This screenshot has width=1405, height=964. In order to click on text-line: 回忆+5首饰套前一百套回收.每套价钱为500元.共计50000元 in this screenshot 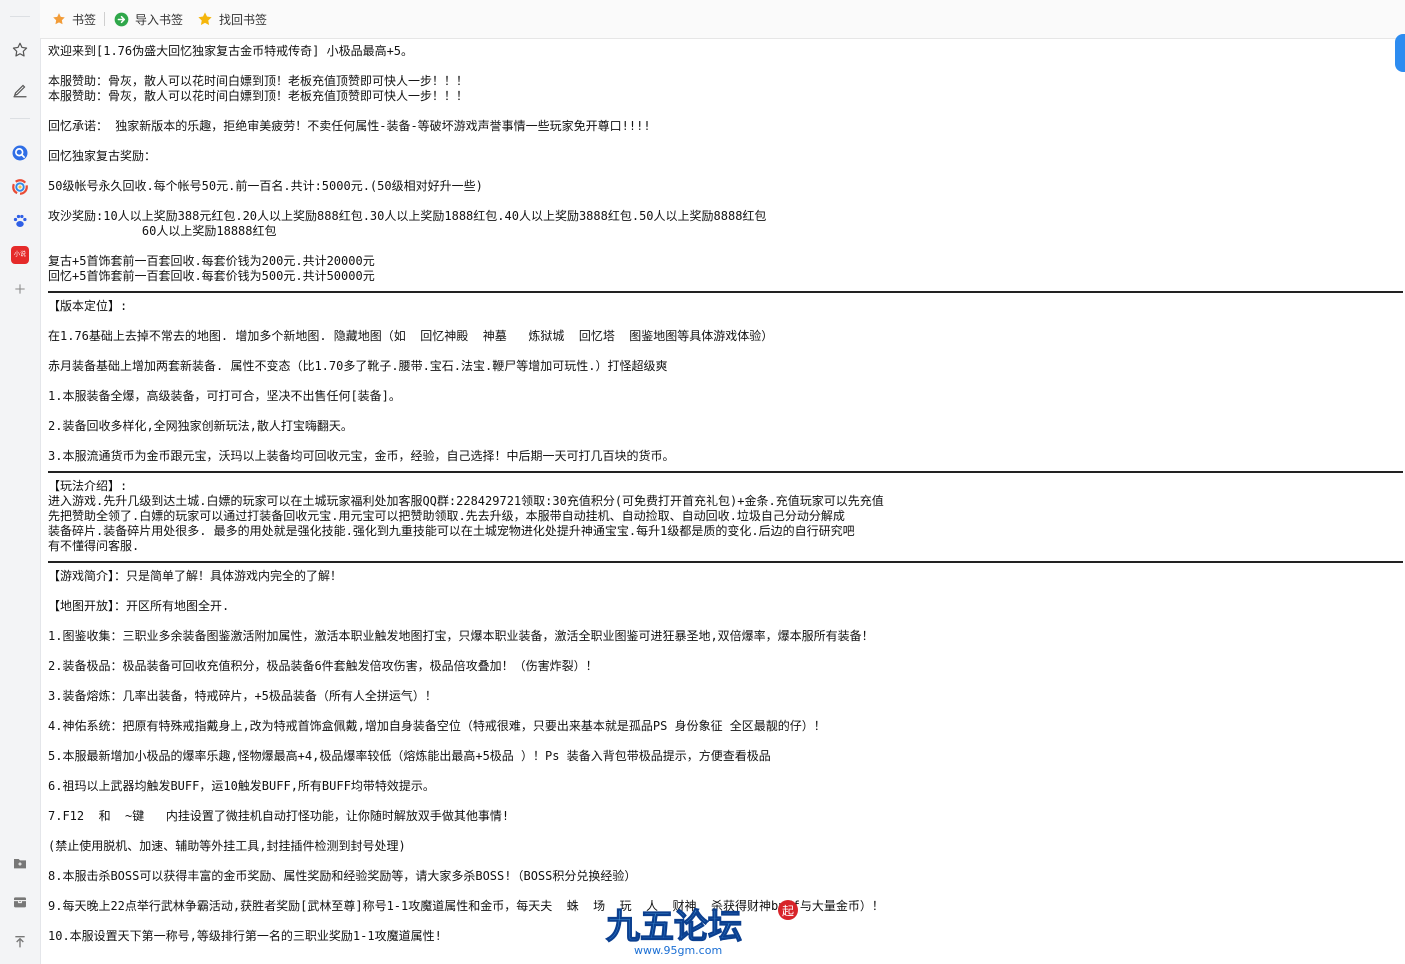, I will do `click(211, 276)`.